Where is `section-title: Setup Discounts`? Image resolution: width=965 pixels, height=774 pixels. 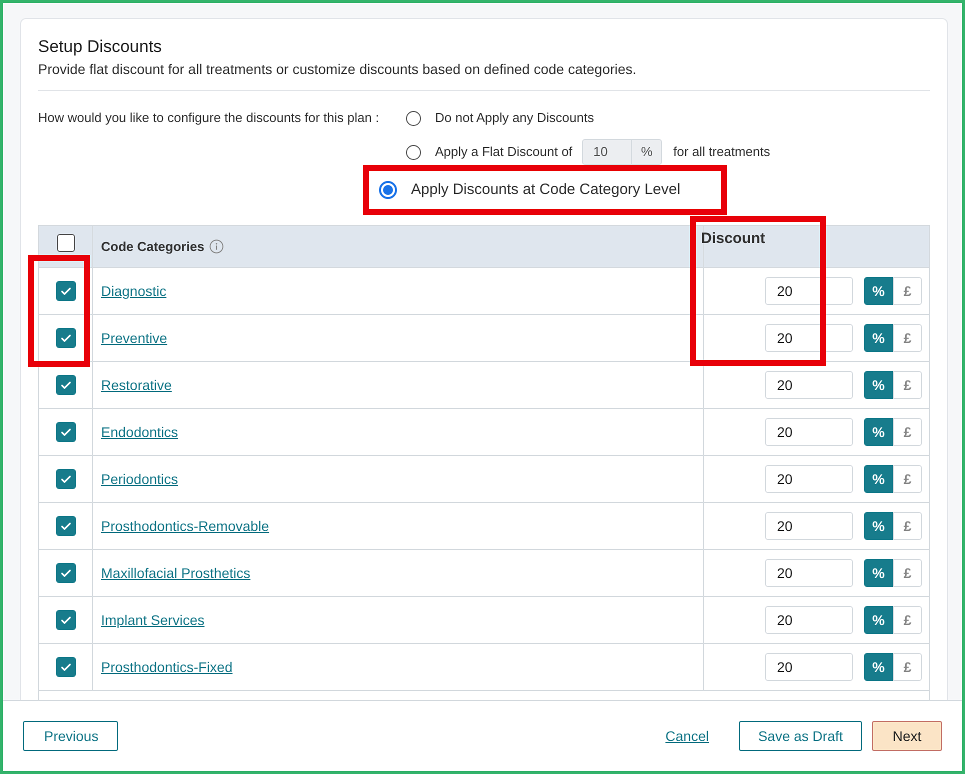 section-title: Setup Discounts is located at coordinates (100, 47).